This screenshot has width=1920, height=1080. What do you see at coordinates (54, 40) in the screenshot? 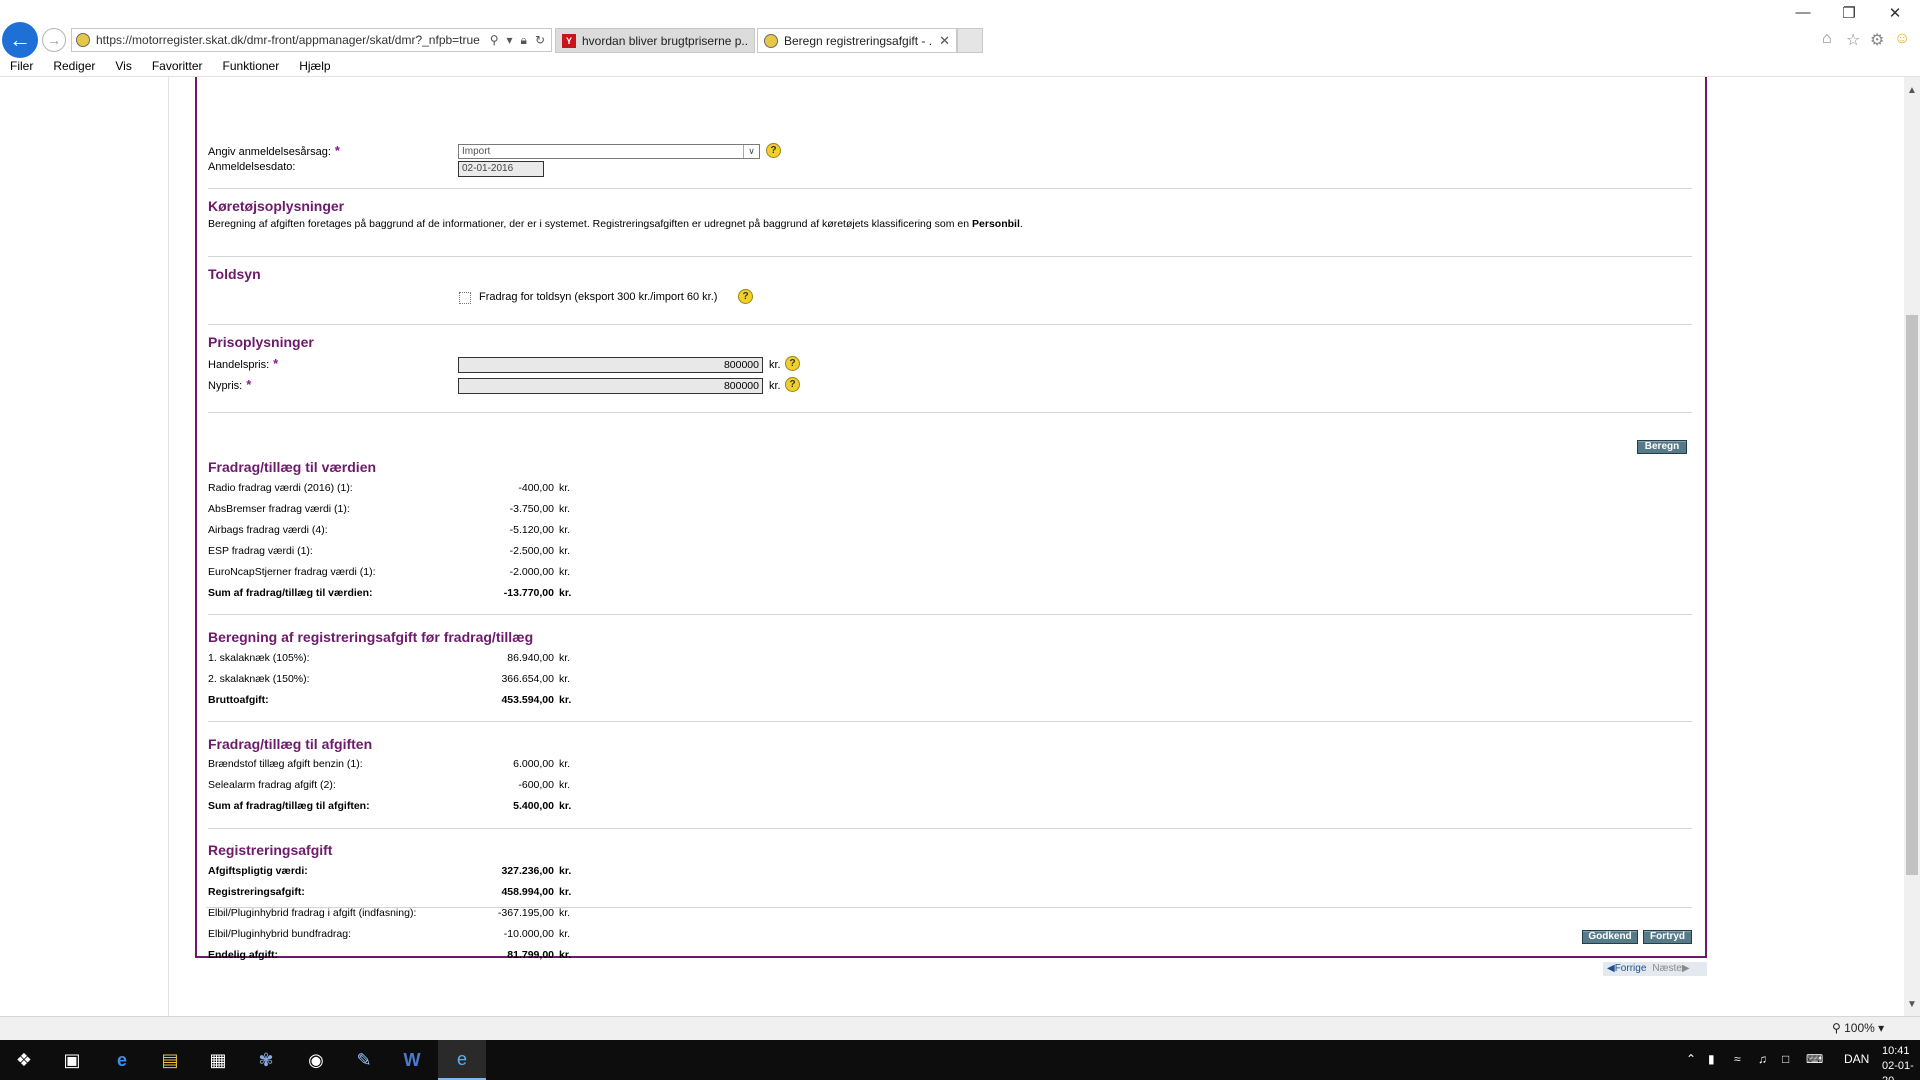
I see `forward-button: →` at bounding box center [54, 40].